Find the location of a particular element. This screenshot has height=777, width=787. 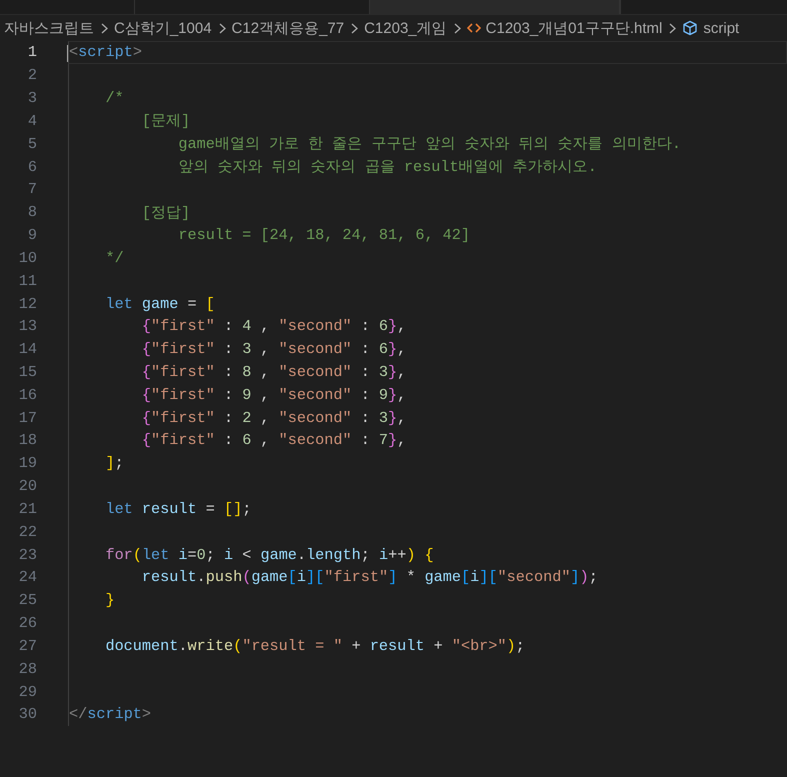

code-line: */ is located at coordinates (114, 257).